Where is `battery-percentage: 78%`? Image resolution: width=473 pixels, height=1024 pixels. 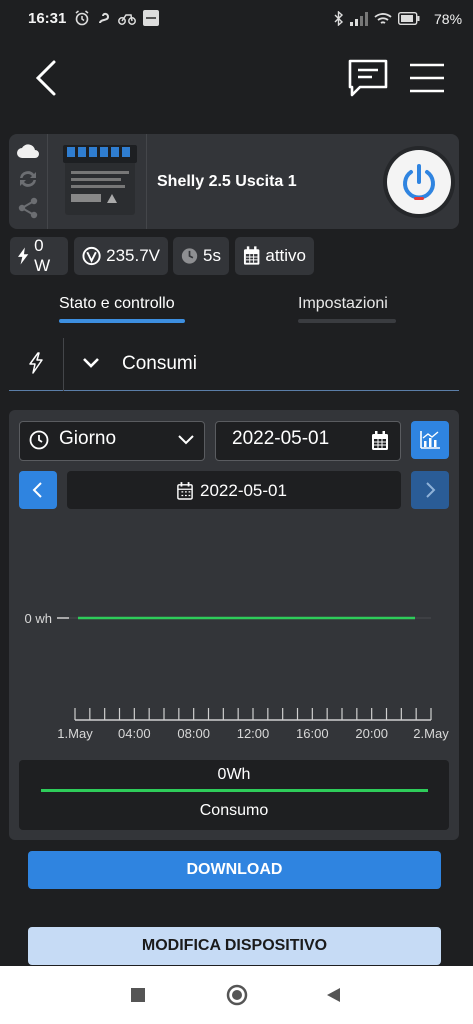
battery-percentage: 78% is located at coordinates (448, 19).